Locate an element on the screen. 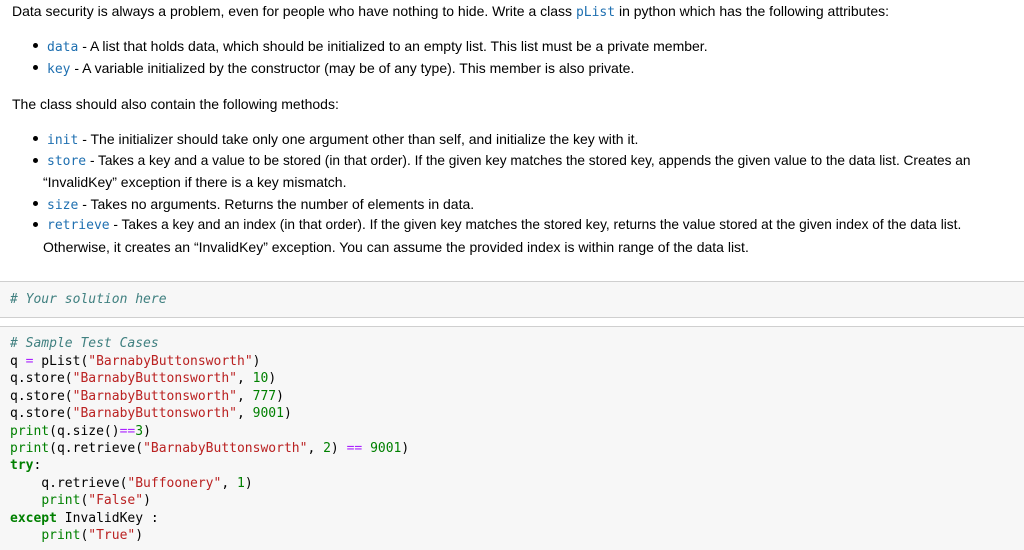 The image size is (1024, 550). code-line: q = pList("BarnabyButtonsworth") is located at coordinates (135, 361).